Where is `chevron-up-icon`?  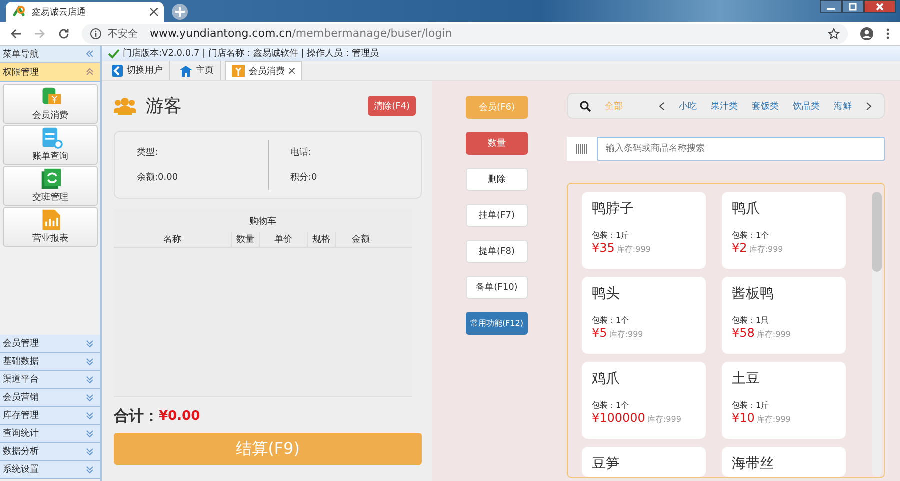
chevron-up-icon is located at coordinates (90, 72).